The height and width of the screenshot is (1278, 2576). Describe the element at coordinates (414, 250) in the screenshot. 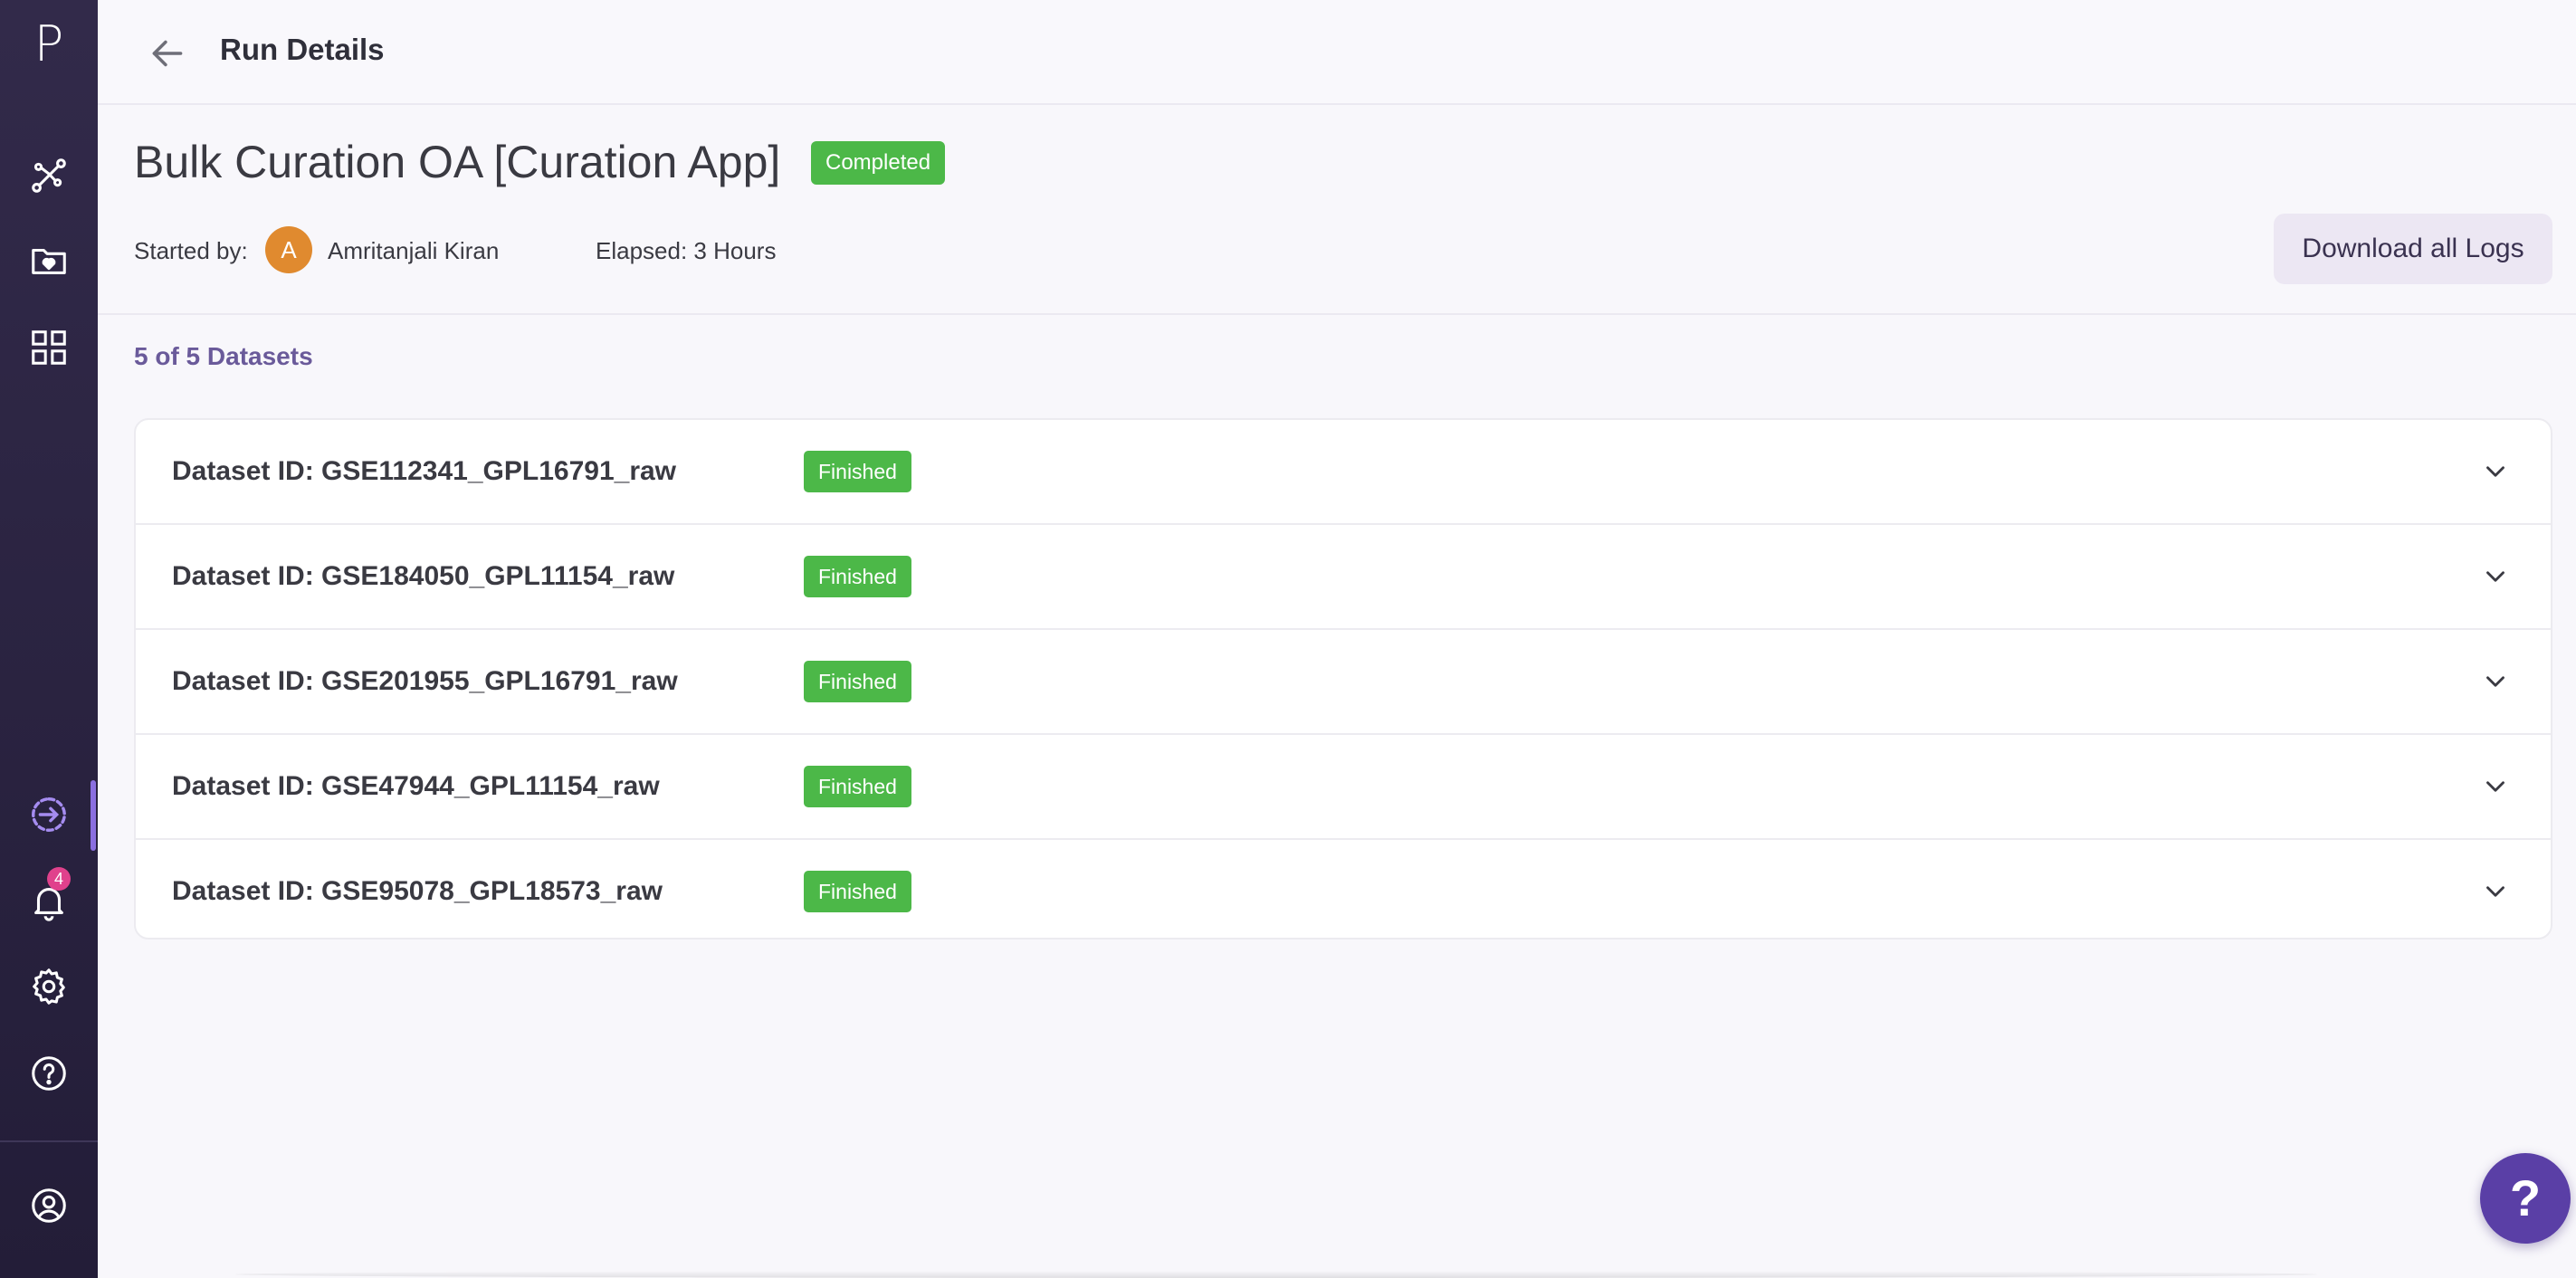

I see `started-by-user: Amritanjali Kiran` at that location.